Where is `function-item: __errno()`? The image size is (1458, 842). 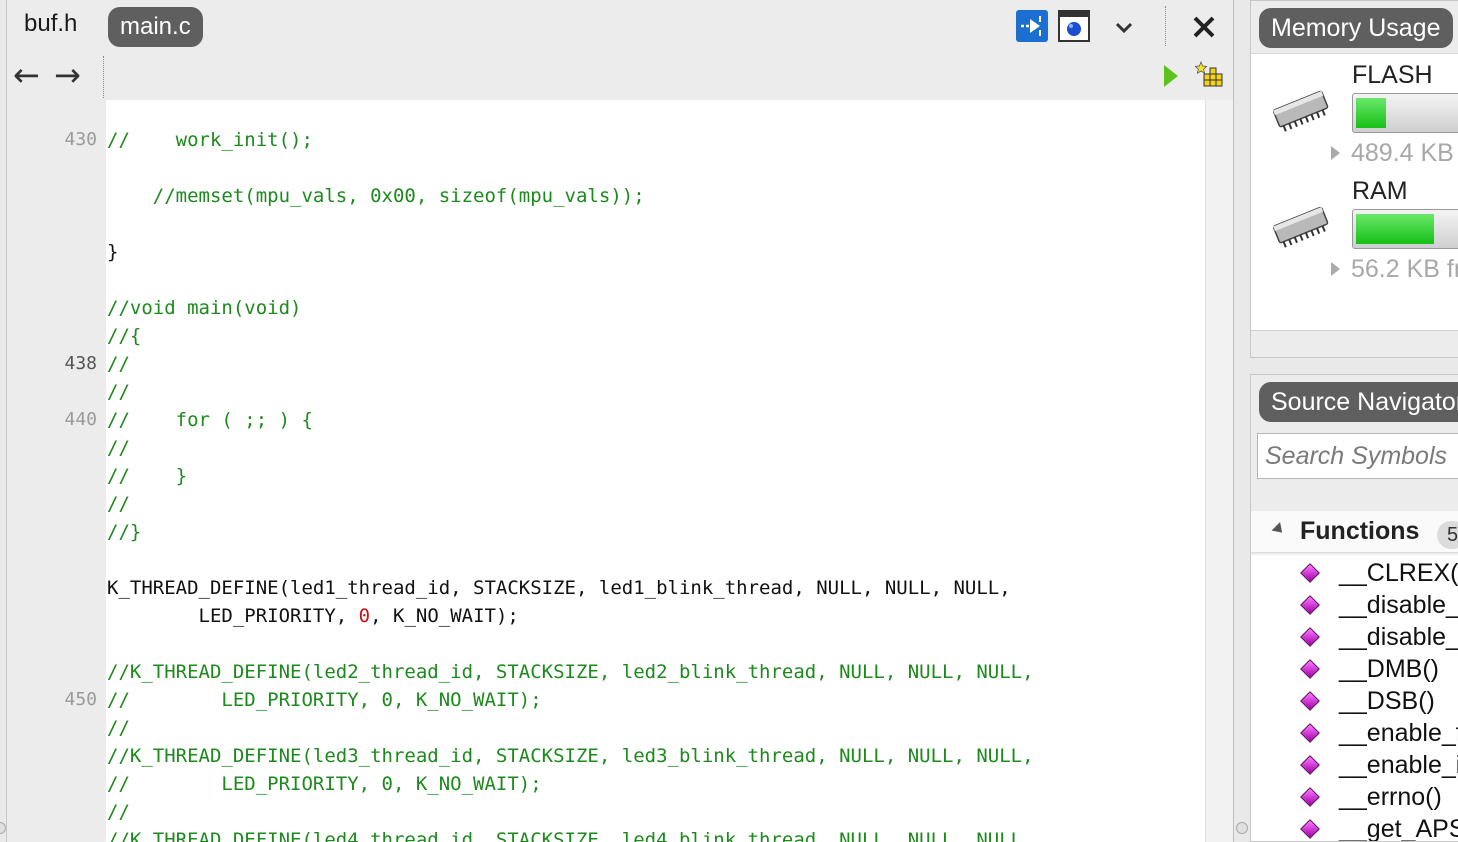
function-item: __errno() is located at coordinates (1371, 797).